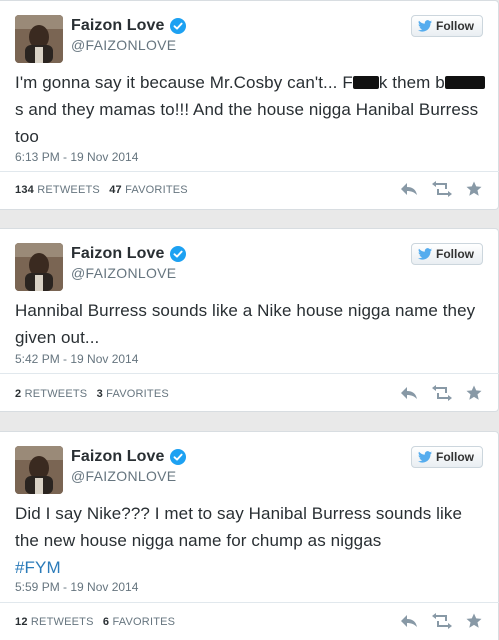 The height and width of the screenshot is (640, 499). Describe the element at coordinates (76, 587) in the screenshot. I see `timestamp: 5:59 PM - 19 Nov 2014` at that location.